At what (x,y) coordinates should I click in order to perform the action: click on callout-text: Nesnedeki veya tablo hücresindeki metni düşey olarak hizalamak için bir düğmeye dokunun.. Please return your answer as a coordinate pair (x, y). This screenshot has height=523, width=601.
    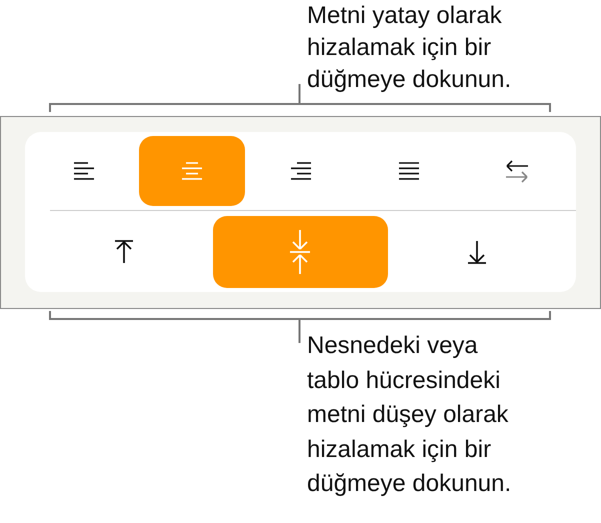
    Looking at the image, I should click on (409, 415).